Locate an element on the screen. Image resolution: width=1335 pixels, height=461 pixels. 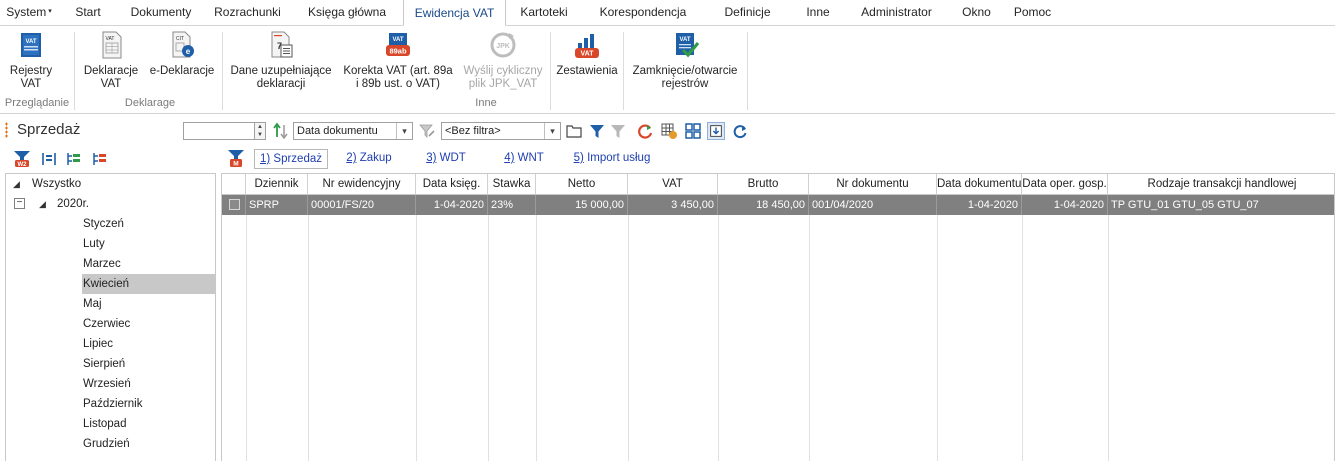
deklaracje-vat-button: VAT Deklaracje VAT is located at coordinates (111, 65).